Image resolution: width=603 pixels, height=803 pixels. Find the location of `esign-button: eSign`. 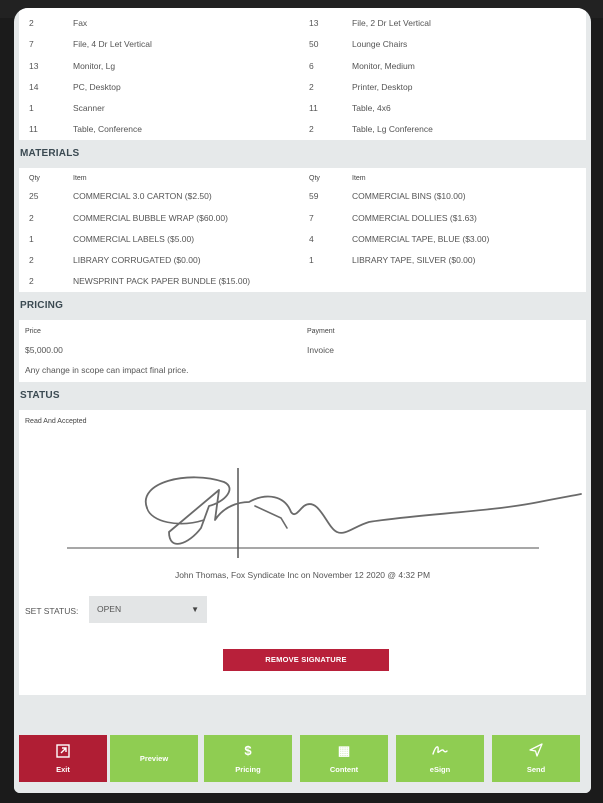

esign-button: eSign is located at coordinates (440, 758).